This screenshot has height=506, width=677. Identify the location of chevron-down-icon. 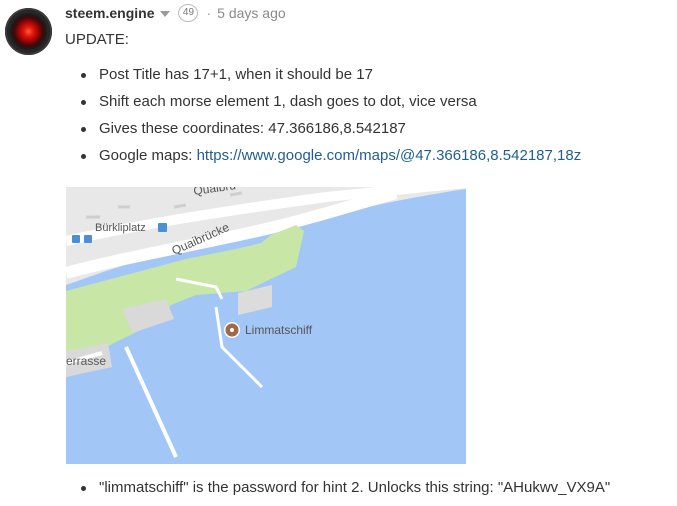
(165, 13).